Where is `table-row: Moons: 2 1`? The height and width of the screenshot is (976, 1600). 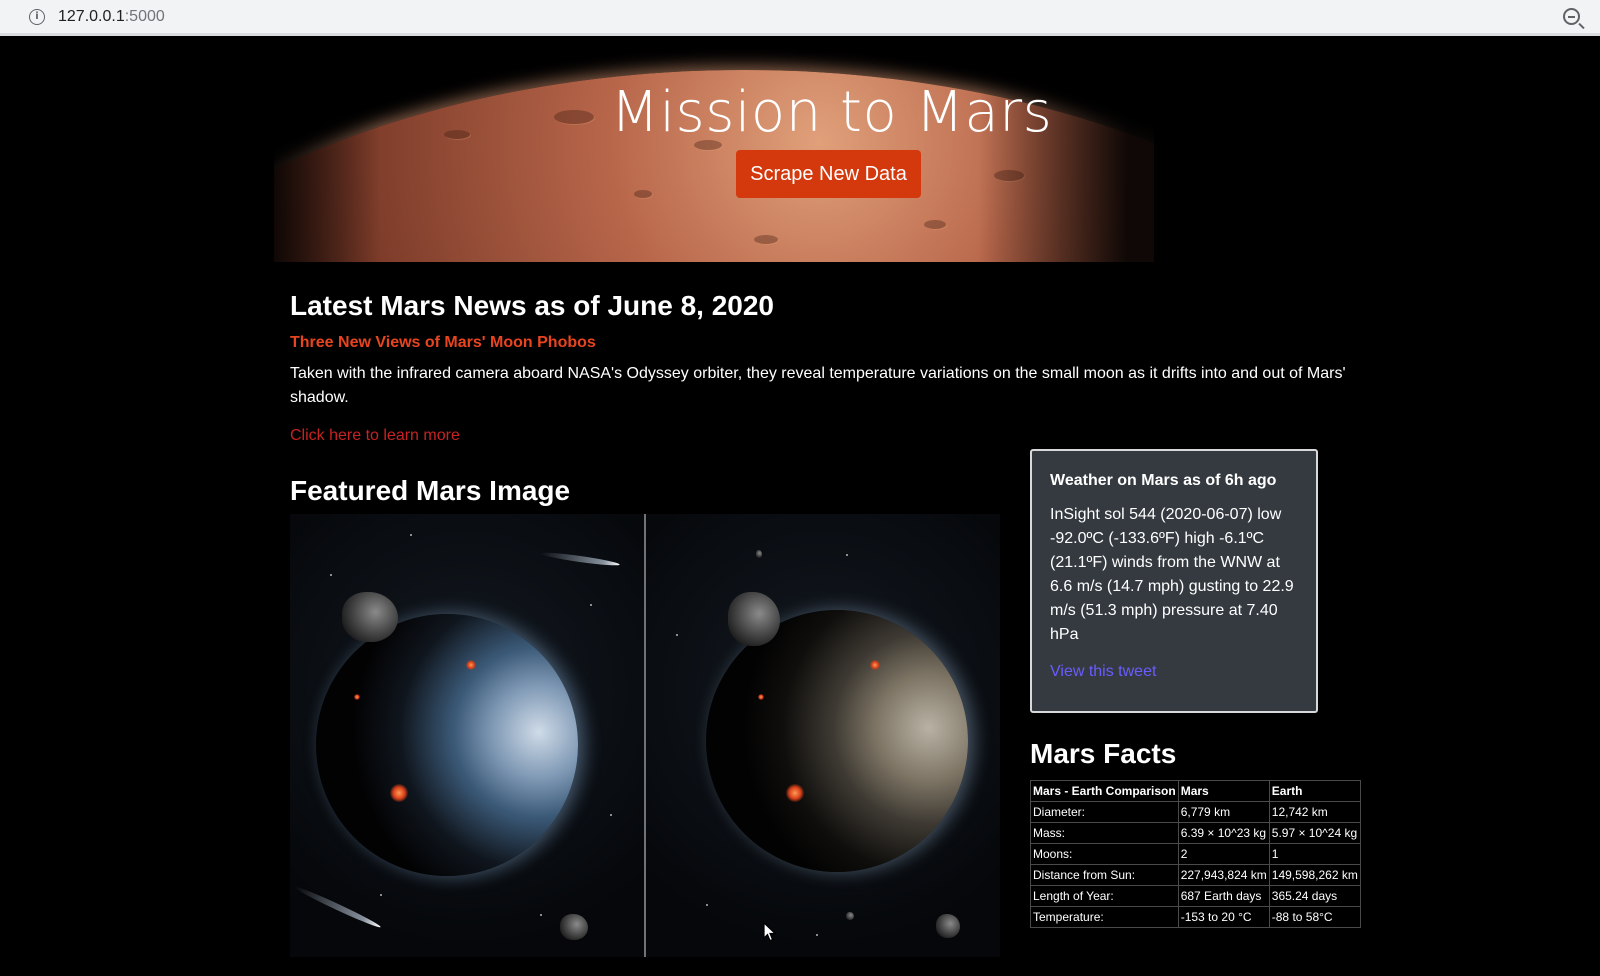 table-row: Moons: 2 1 is located at coordinates (1195, 854).